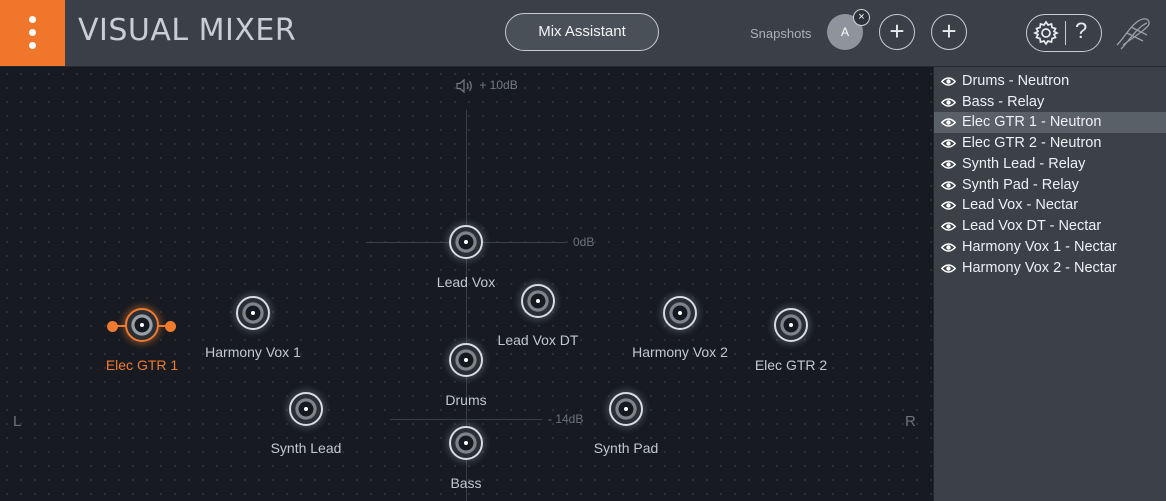 This screenshot has width=1166, height=501. What do you see at coordinates (626, 448) in the screenshot?
I see `node-label-synth-pad: Synth Pad` at bounding box center [626, 448].